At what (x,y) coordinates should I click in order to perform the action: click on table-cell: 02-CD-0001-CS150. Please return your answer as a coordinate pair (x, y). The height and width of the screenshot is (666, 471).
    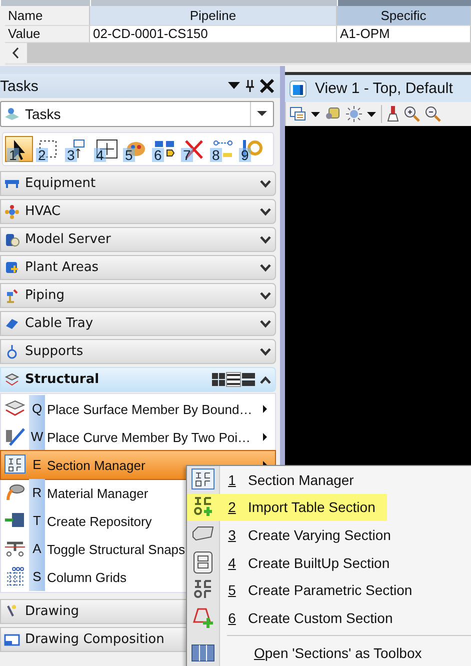
    Looking at the image, I should click on (213, 34).